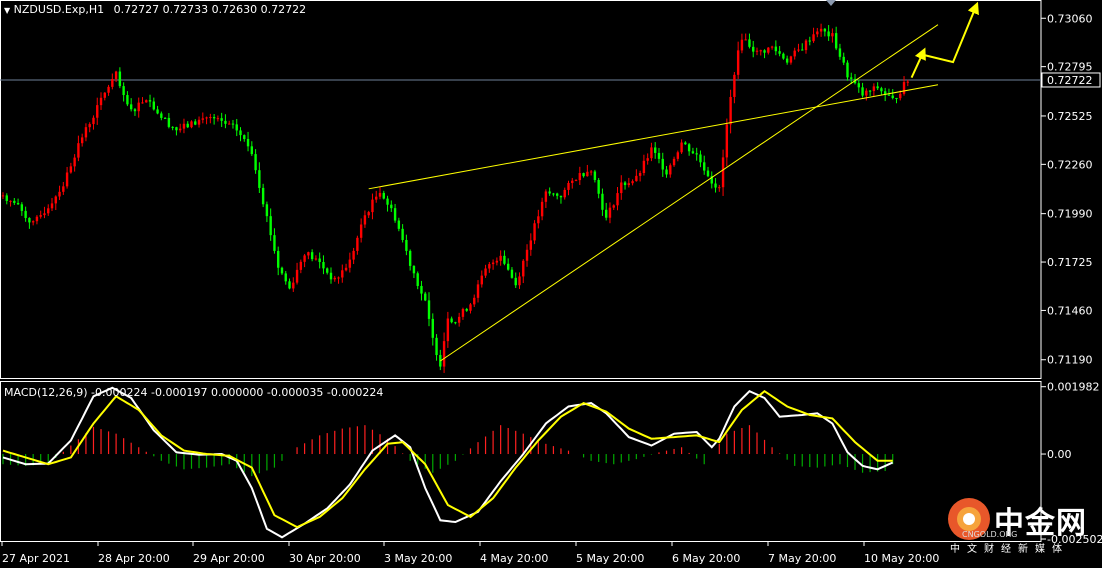  What do you see at coordinates (325, 558) in the screenshot?
I see `time-tick-label: 30 Apr 20:00` at bounding box center [325, 558].